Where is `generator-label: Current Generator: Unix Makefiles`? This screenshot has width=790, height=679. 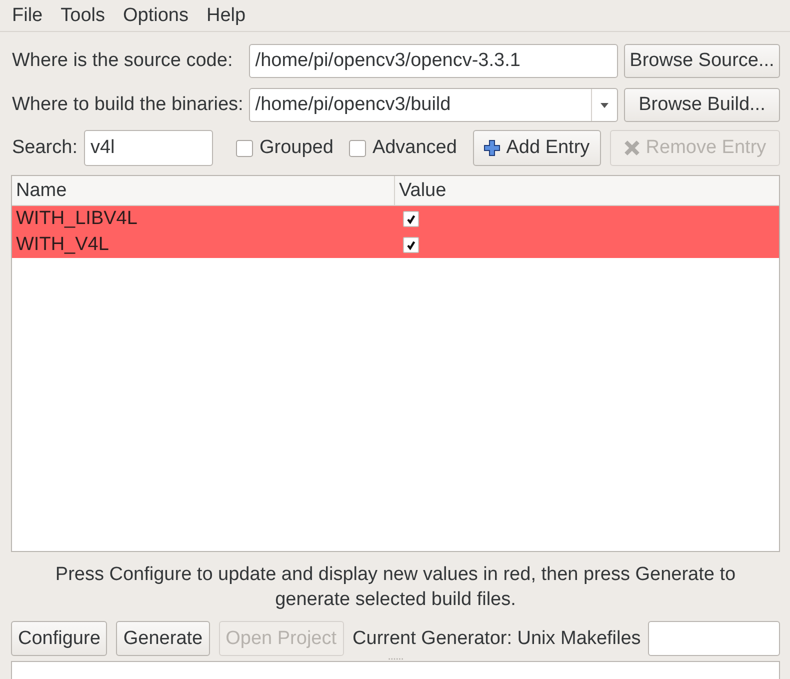
generator-label: Current Generator: Unix Makefiles is located at coordinates (496, 639).